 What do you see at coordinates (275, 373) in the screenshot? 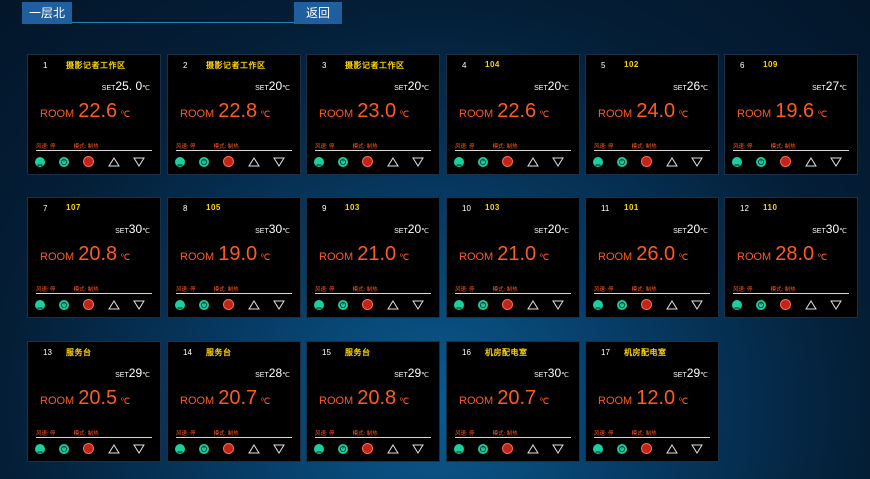
I see `set-value: 28` at bounding box center [275, 373].